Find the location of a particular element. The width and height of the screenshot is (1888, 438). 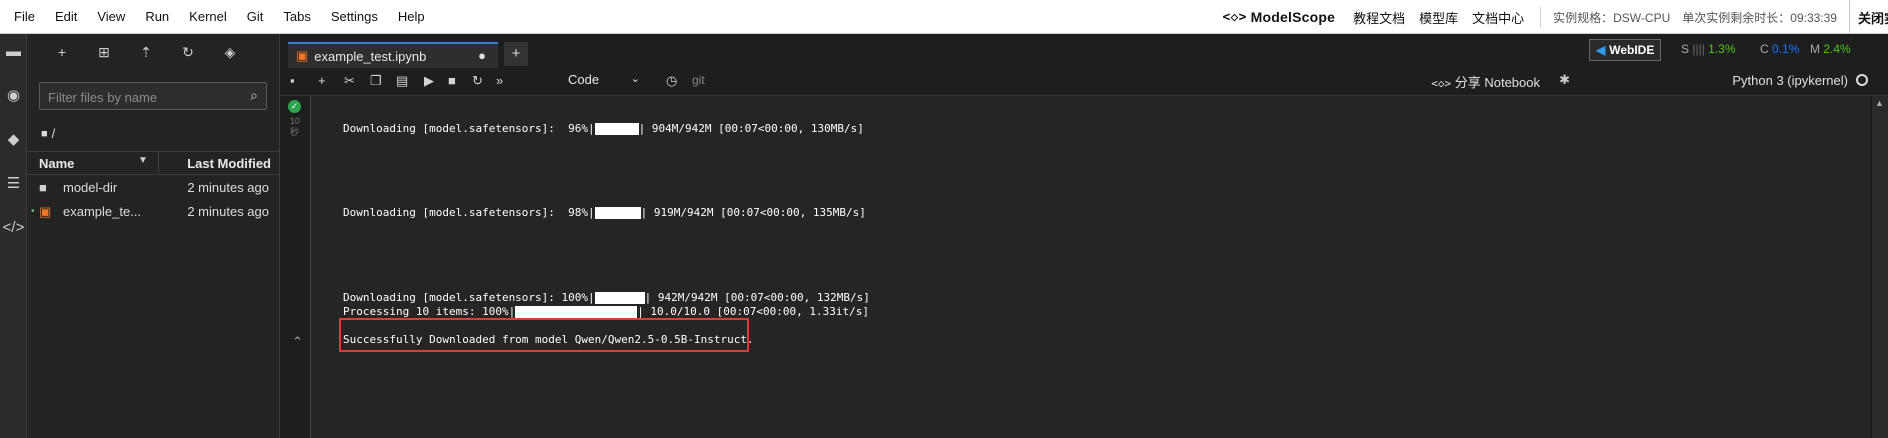

share-notebook-button: <◇> 分享 Notebook is located at coordinates (1485, 81).